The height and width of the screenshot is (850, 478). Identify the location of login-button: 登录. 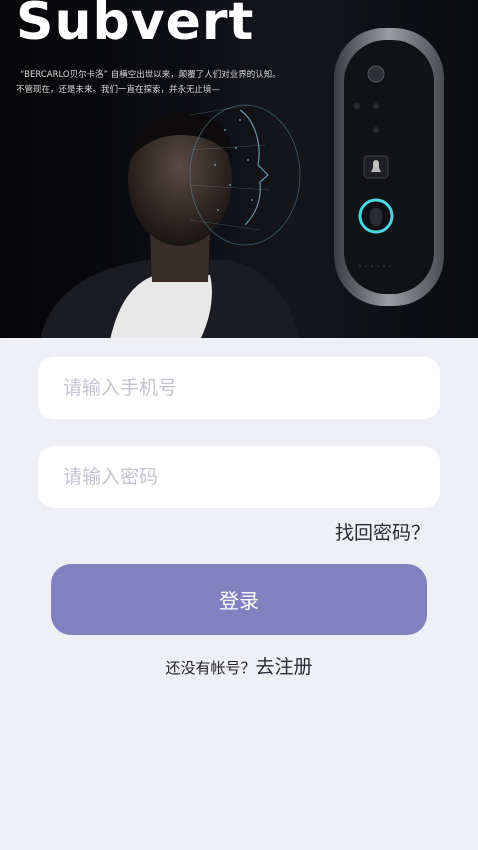
(239, 599).